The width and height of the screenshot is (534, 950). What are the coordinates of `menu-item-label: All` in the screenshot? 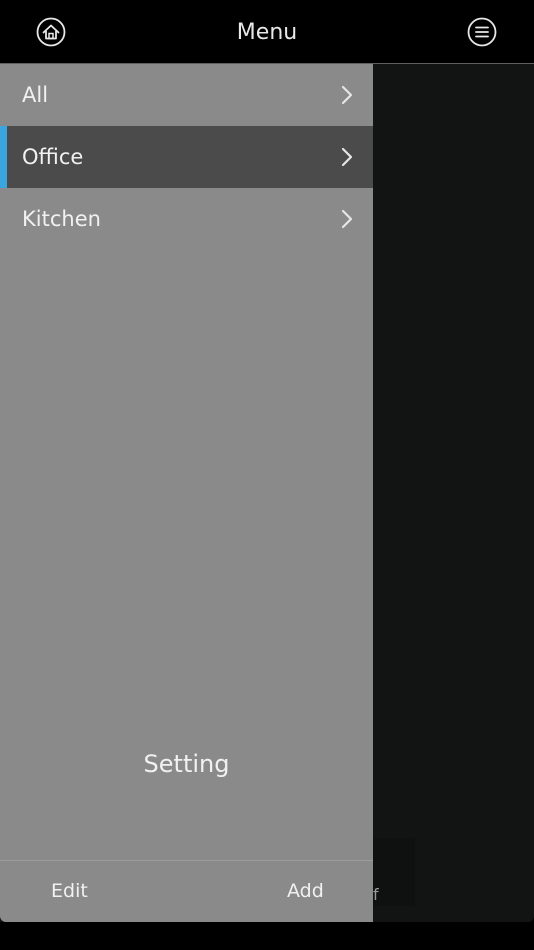 It's located at (35, 95).